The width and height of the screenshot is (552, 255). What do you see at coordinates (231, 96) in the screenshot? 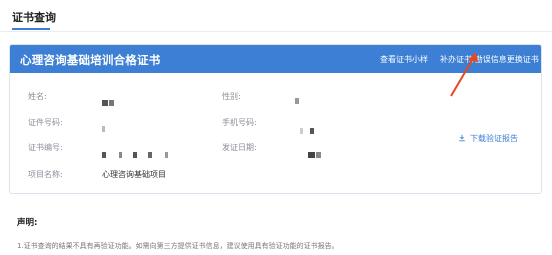
I see `gender-label: 性别:` at bounding box center [231, 96].